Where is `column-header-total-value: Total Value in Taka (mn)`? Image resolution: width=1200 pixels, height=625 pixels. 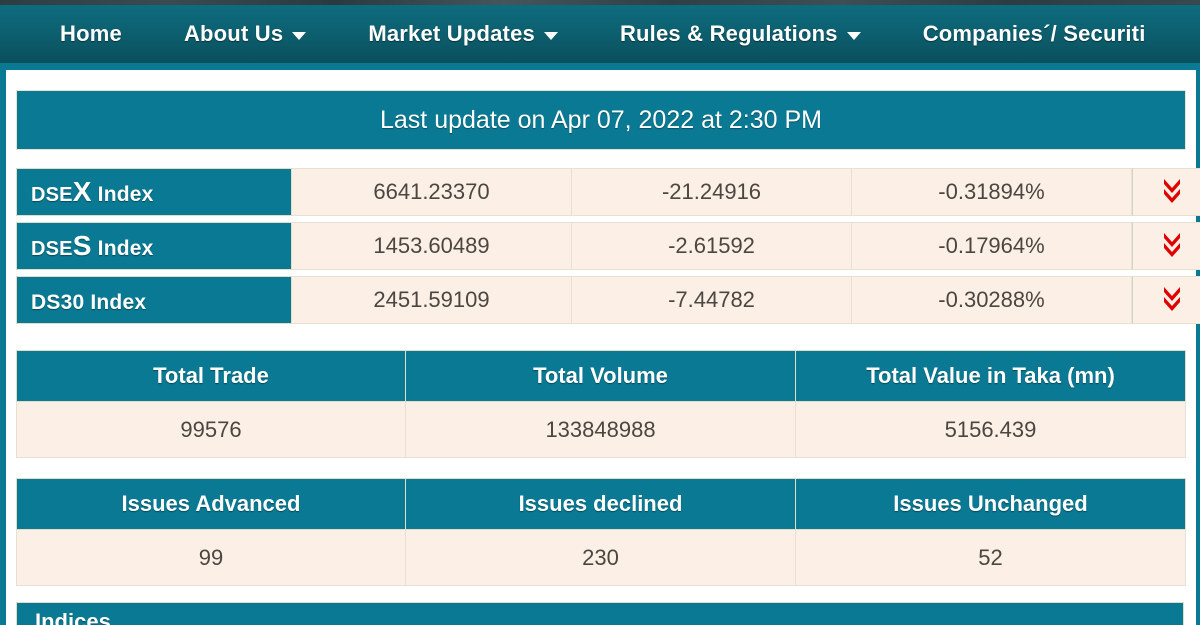
column-header-total-value: Total Value in Taka (mn) is located at coordinates (991, 376).